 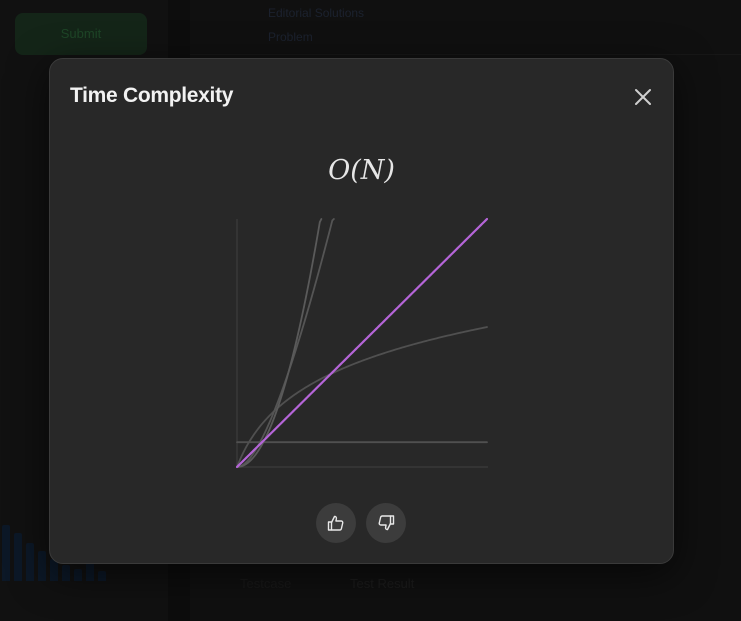 What do you see at coordinates (361, 170) in the screenshot?
I see `complexity-formula: O(N)` at bounding box center [361, 170].